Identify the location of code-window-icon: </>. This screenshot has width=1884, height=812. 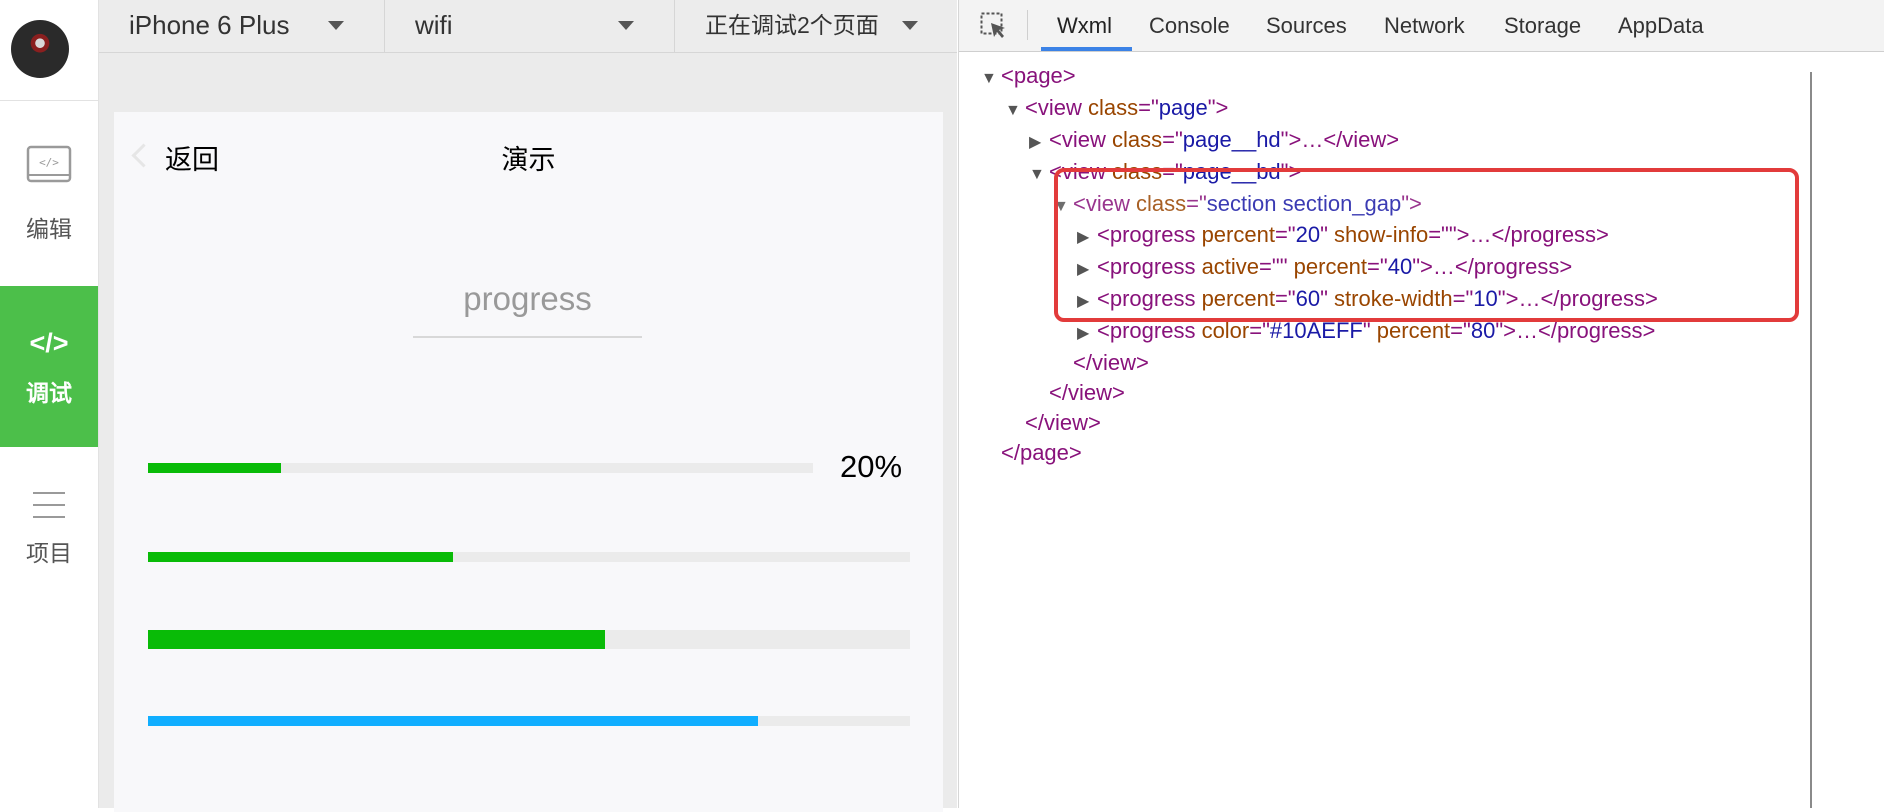
(49, 167).